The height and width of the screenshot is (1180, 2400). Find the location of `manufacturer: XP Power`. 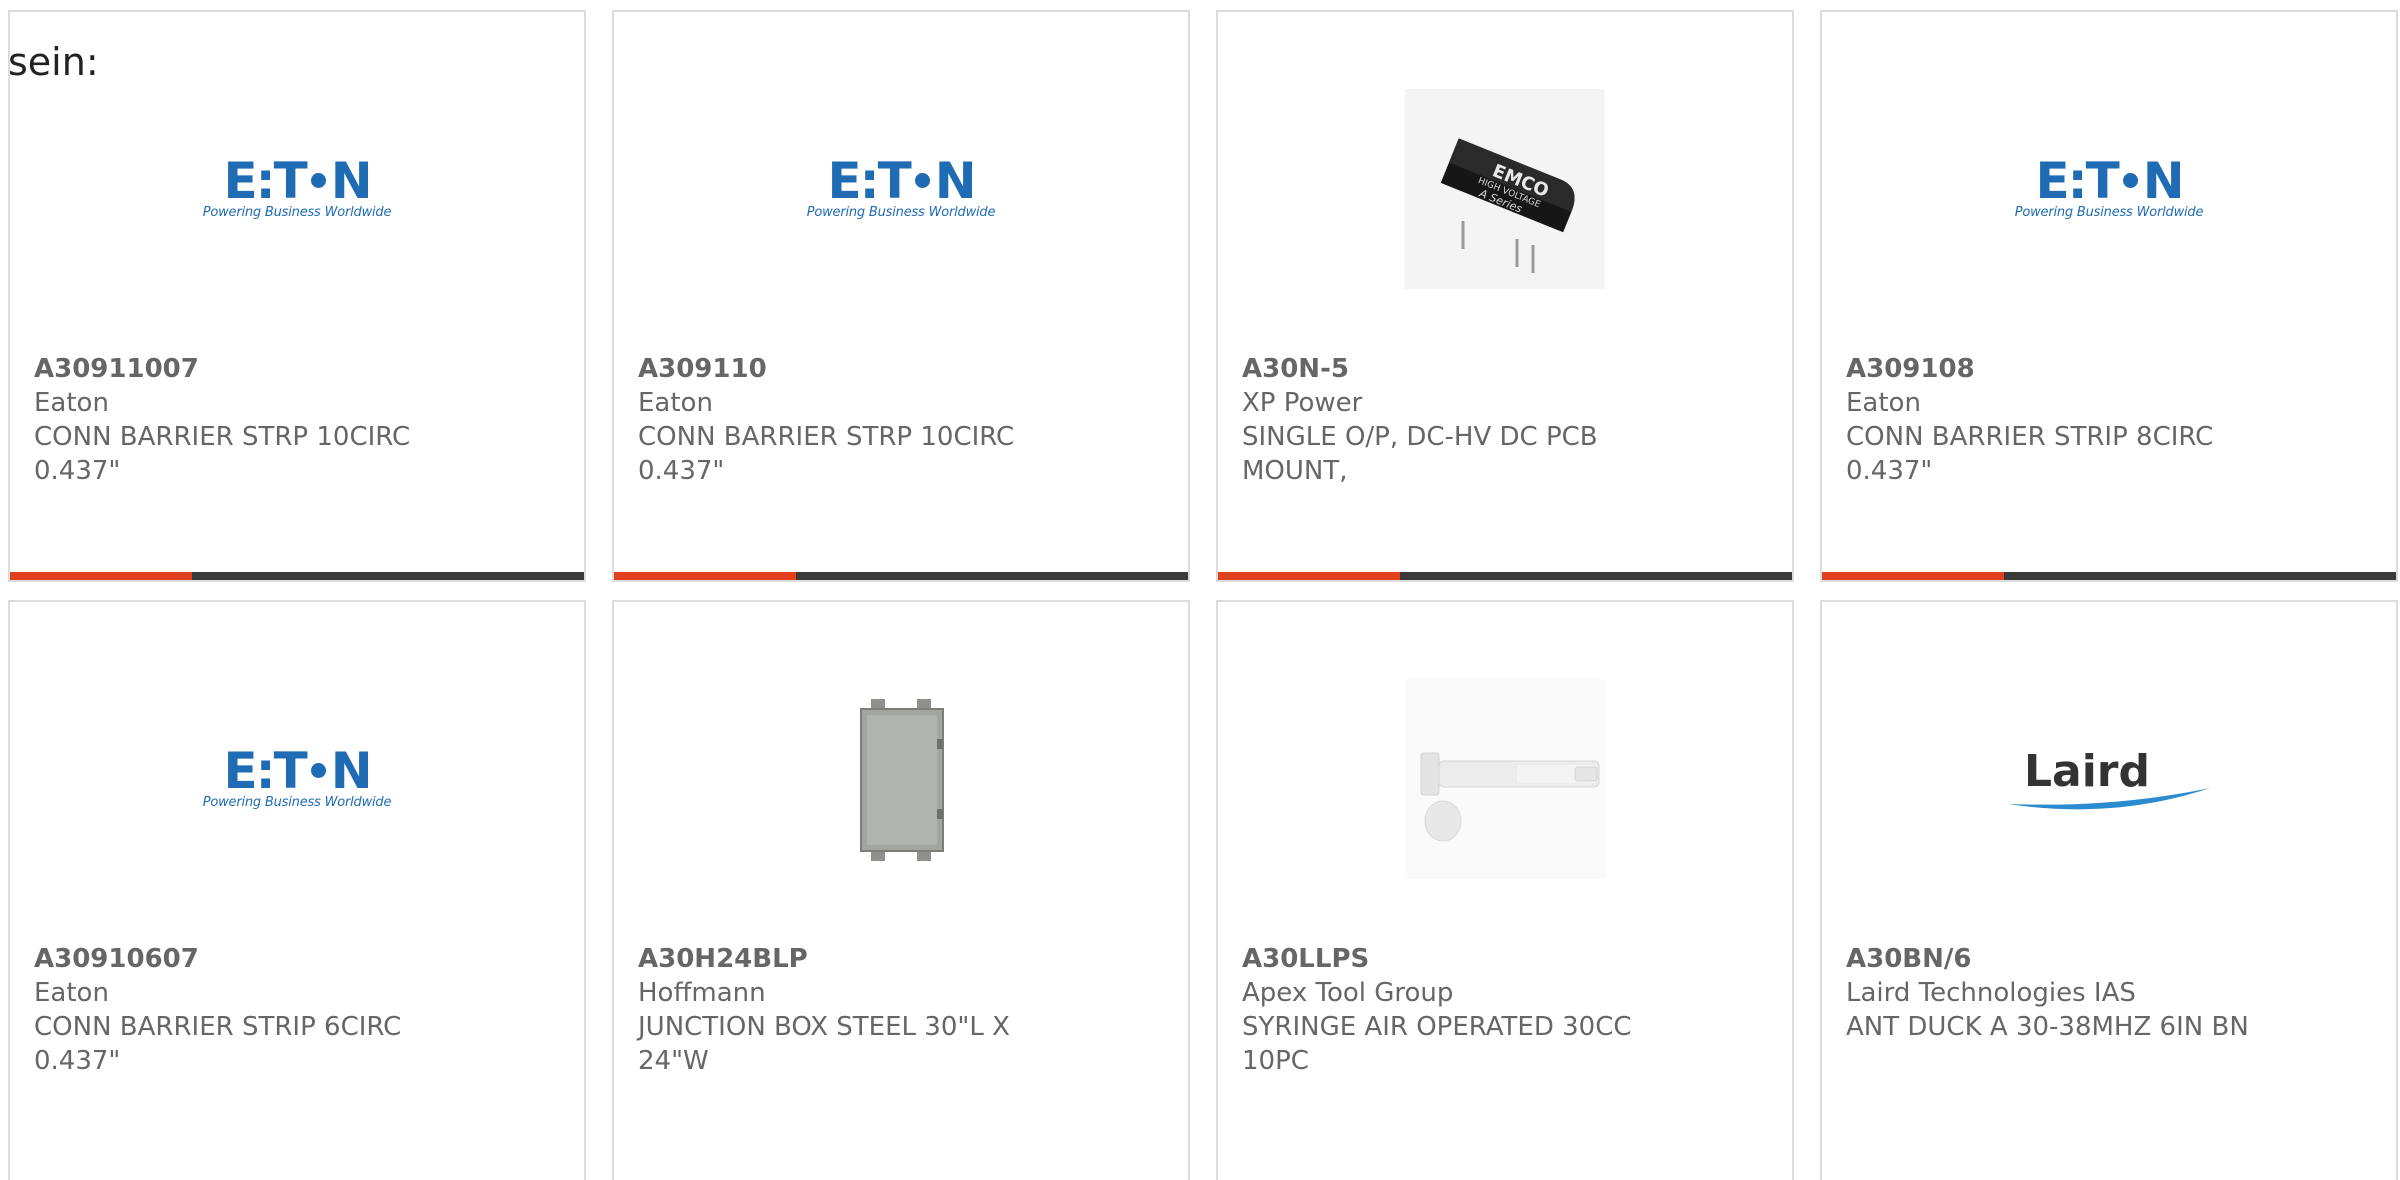

manufacturer: XP Power is located at coordinates (1302, 403).